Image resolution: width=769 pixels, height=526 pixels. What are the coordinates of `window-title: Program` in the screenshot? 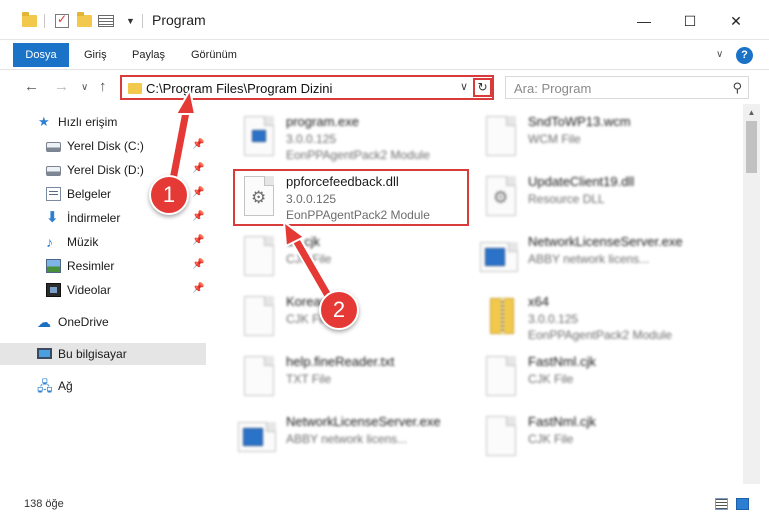 It's located at (179, 20).